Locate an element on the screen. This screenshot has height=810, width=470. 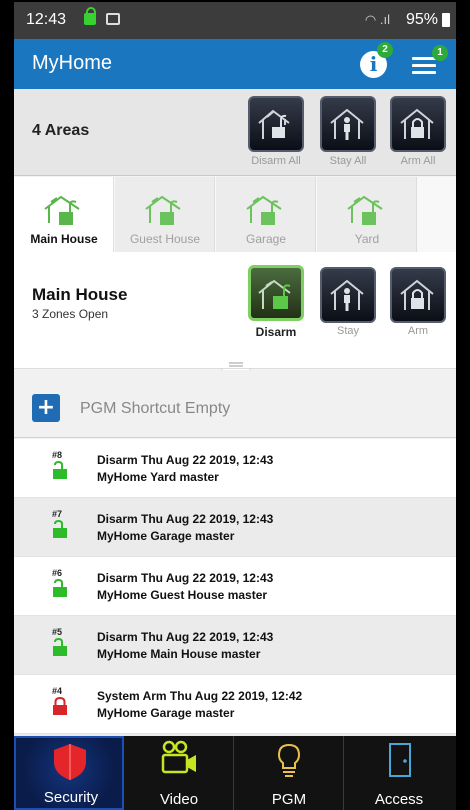
pgm-shortcut-row: + PGM Shortcut Empty is located at coordinates (235, 404).